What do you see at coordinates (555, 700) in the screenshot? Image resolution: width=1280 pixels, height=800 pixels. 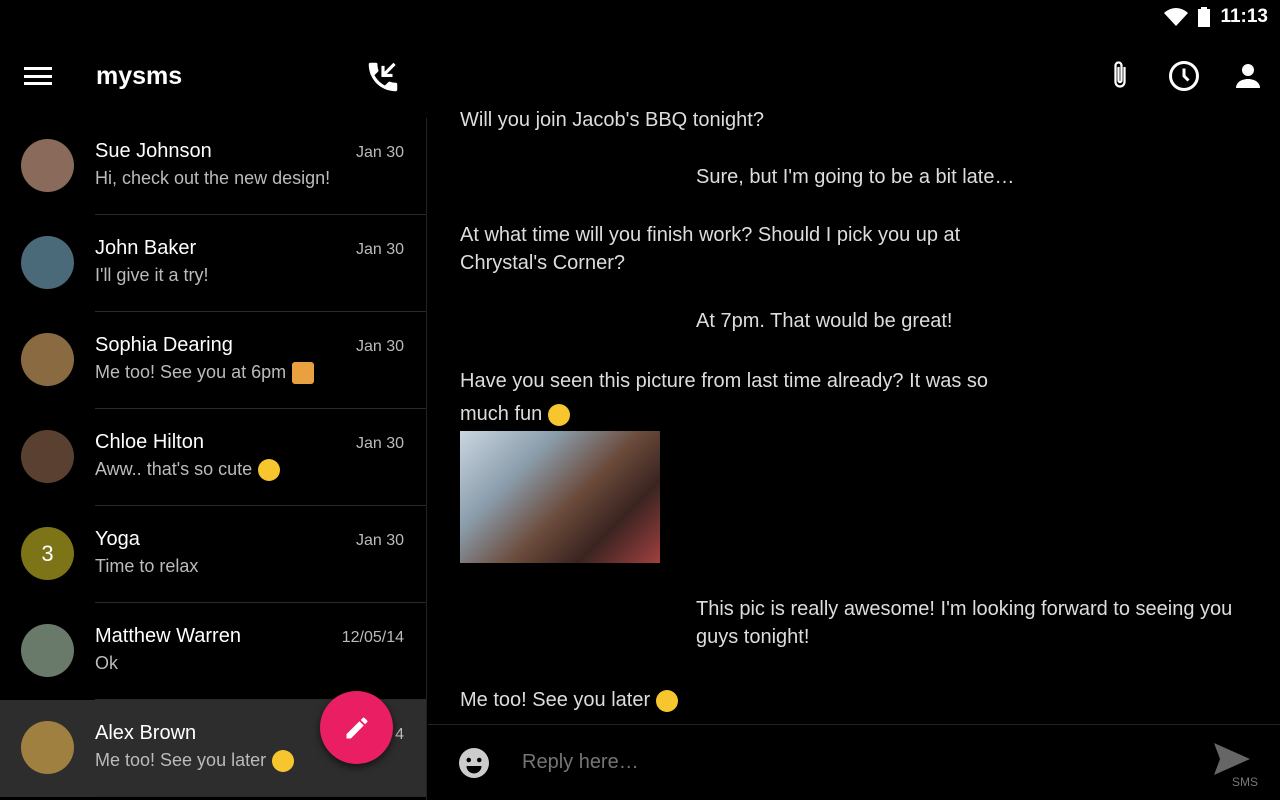 I see `message-text: Me too! See you later` at bounding box center [555, 700].